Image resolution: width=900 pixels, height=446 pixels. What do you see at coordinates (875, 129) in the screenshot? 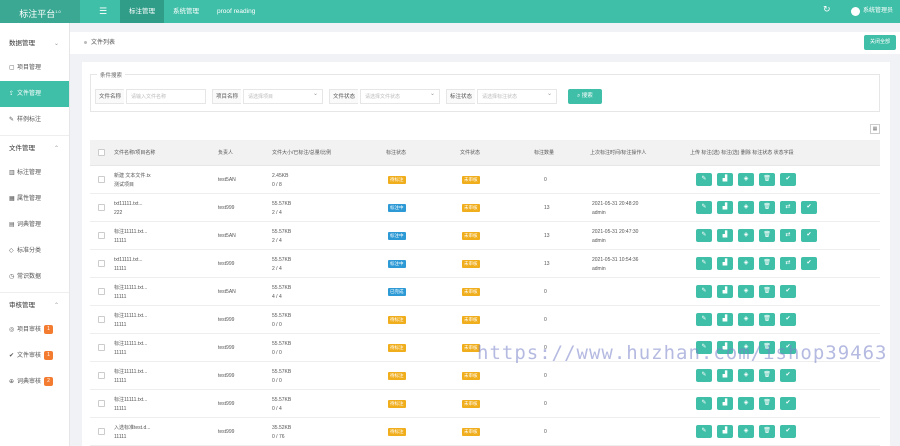
I see `column-toggle-icon: ▦` at bounding box center [875, 129].